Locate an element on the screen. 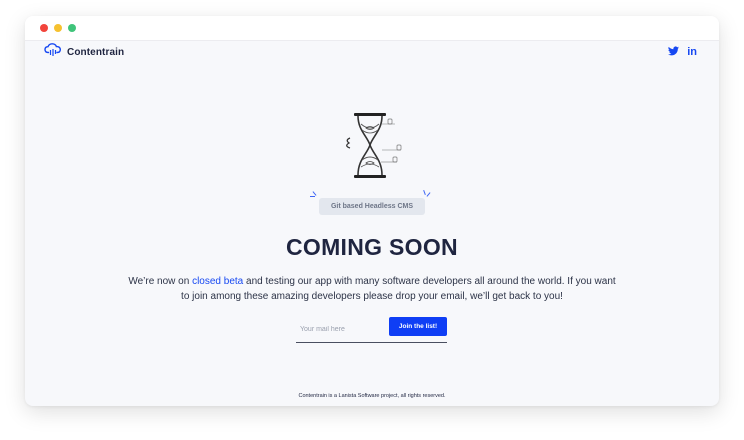 The height and width of the screenshot is (440, 744). hourglass-illustration is located at coordinates (376, 149).